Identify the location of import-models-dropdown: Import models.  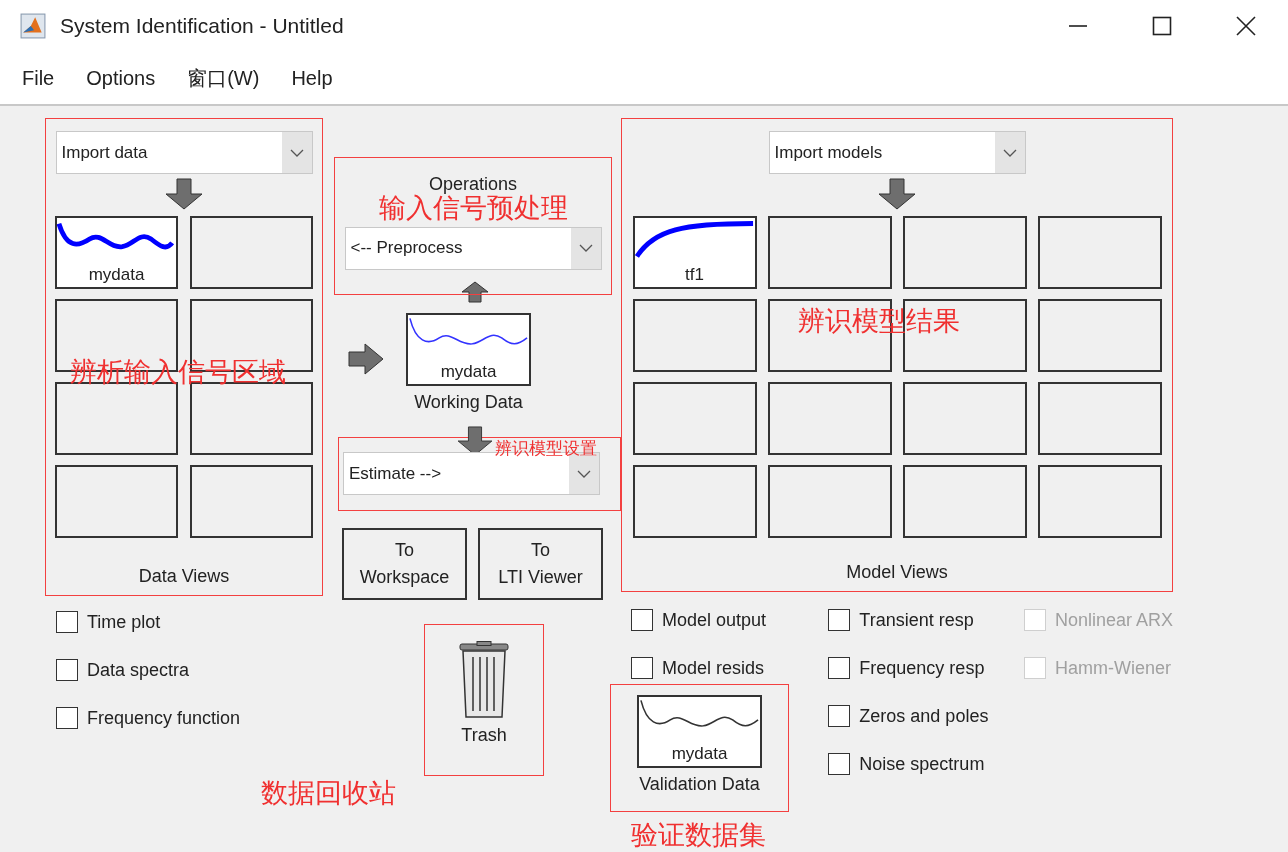
(897, 152).